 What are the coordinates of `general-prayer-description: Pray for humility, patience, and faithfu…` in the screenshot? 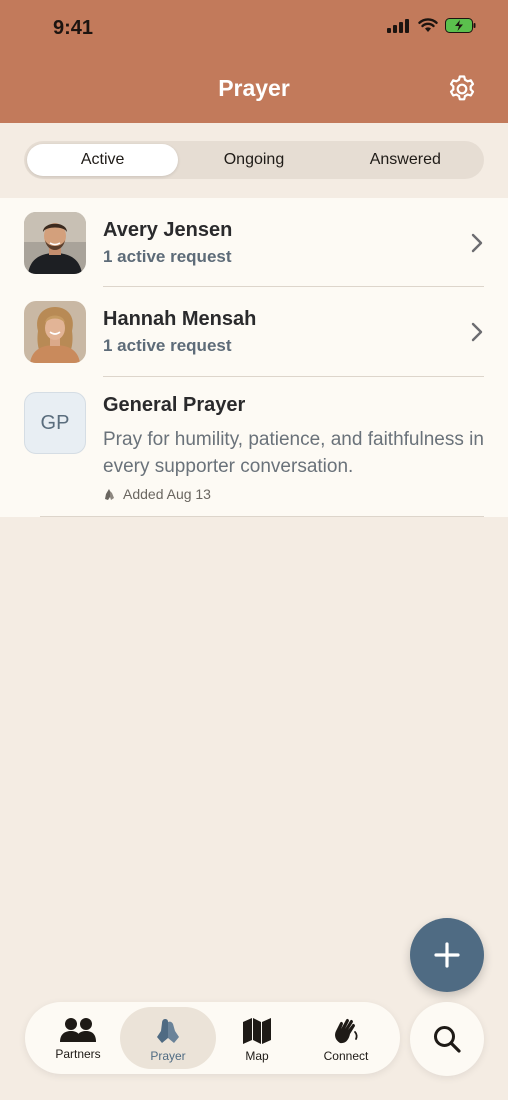 It's located at (293, 453).